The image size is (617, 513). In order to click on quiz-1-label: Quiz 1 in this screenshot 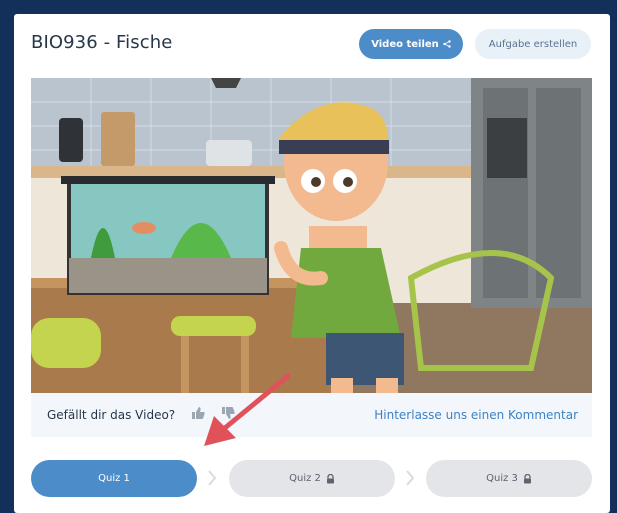, I will do `click(114, 478)`.